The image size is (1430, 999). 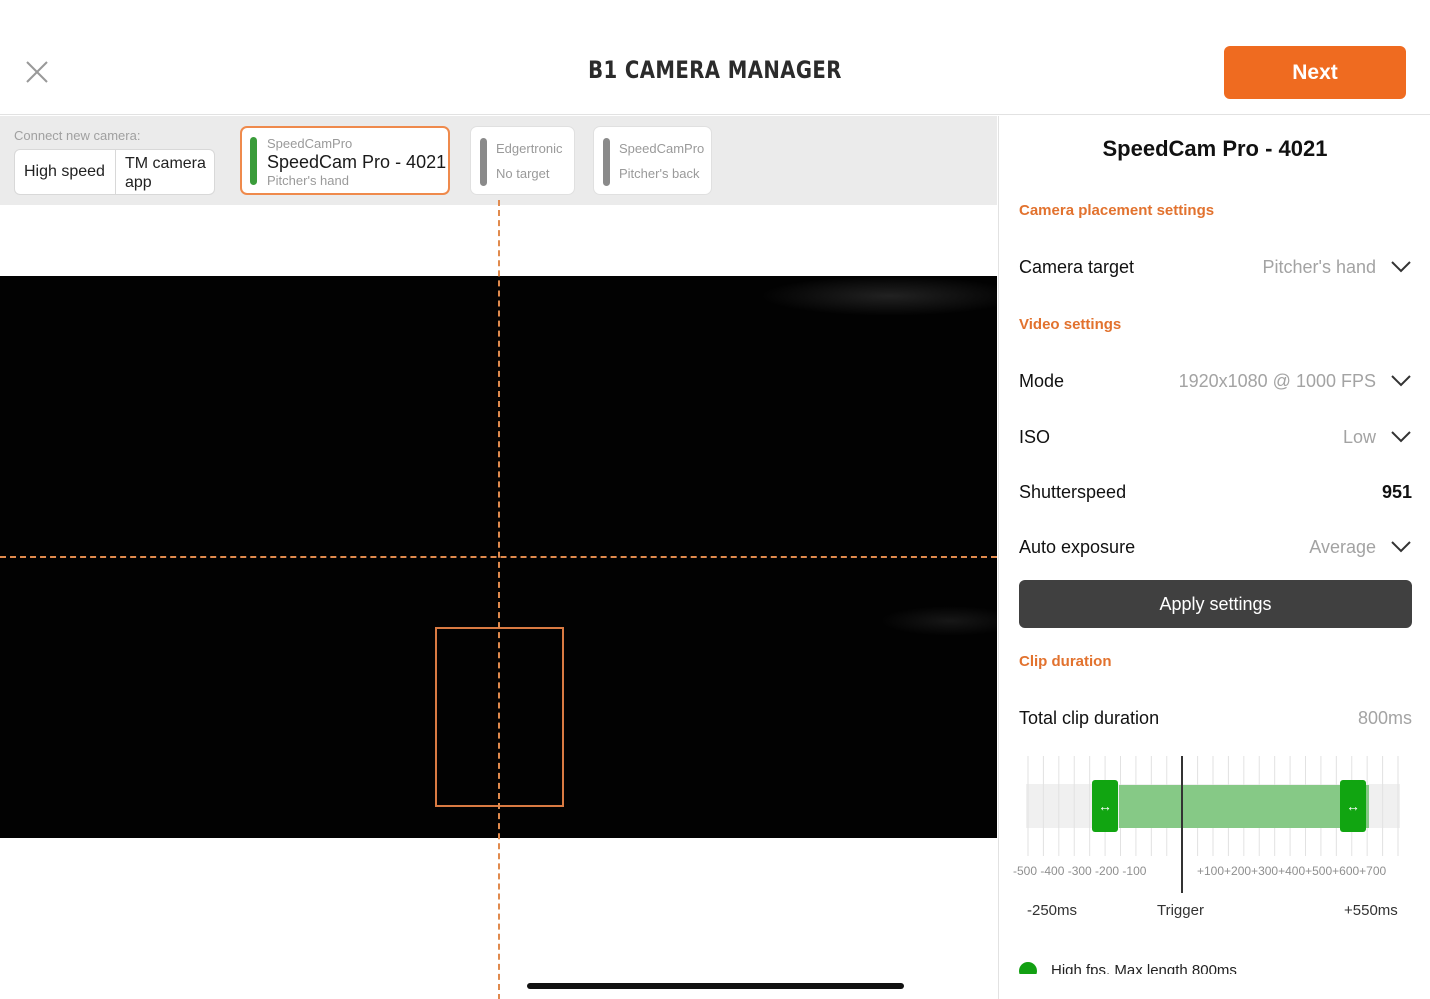 I want to click on trigger-label: Trigger, so click(x=1180, y=910).